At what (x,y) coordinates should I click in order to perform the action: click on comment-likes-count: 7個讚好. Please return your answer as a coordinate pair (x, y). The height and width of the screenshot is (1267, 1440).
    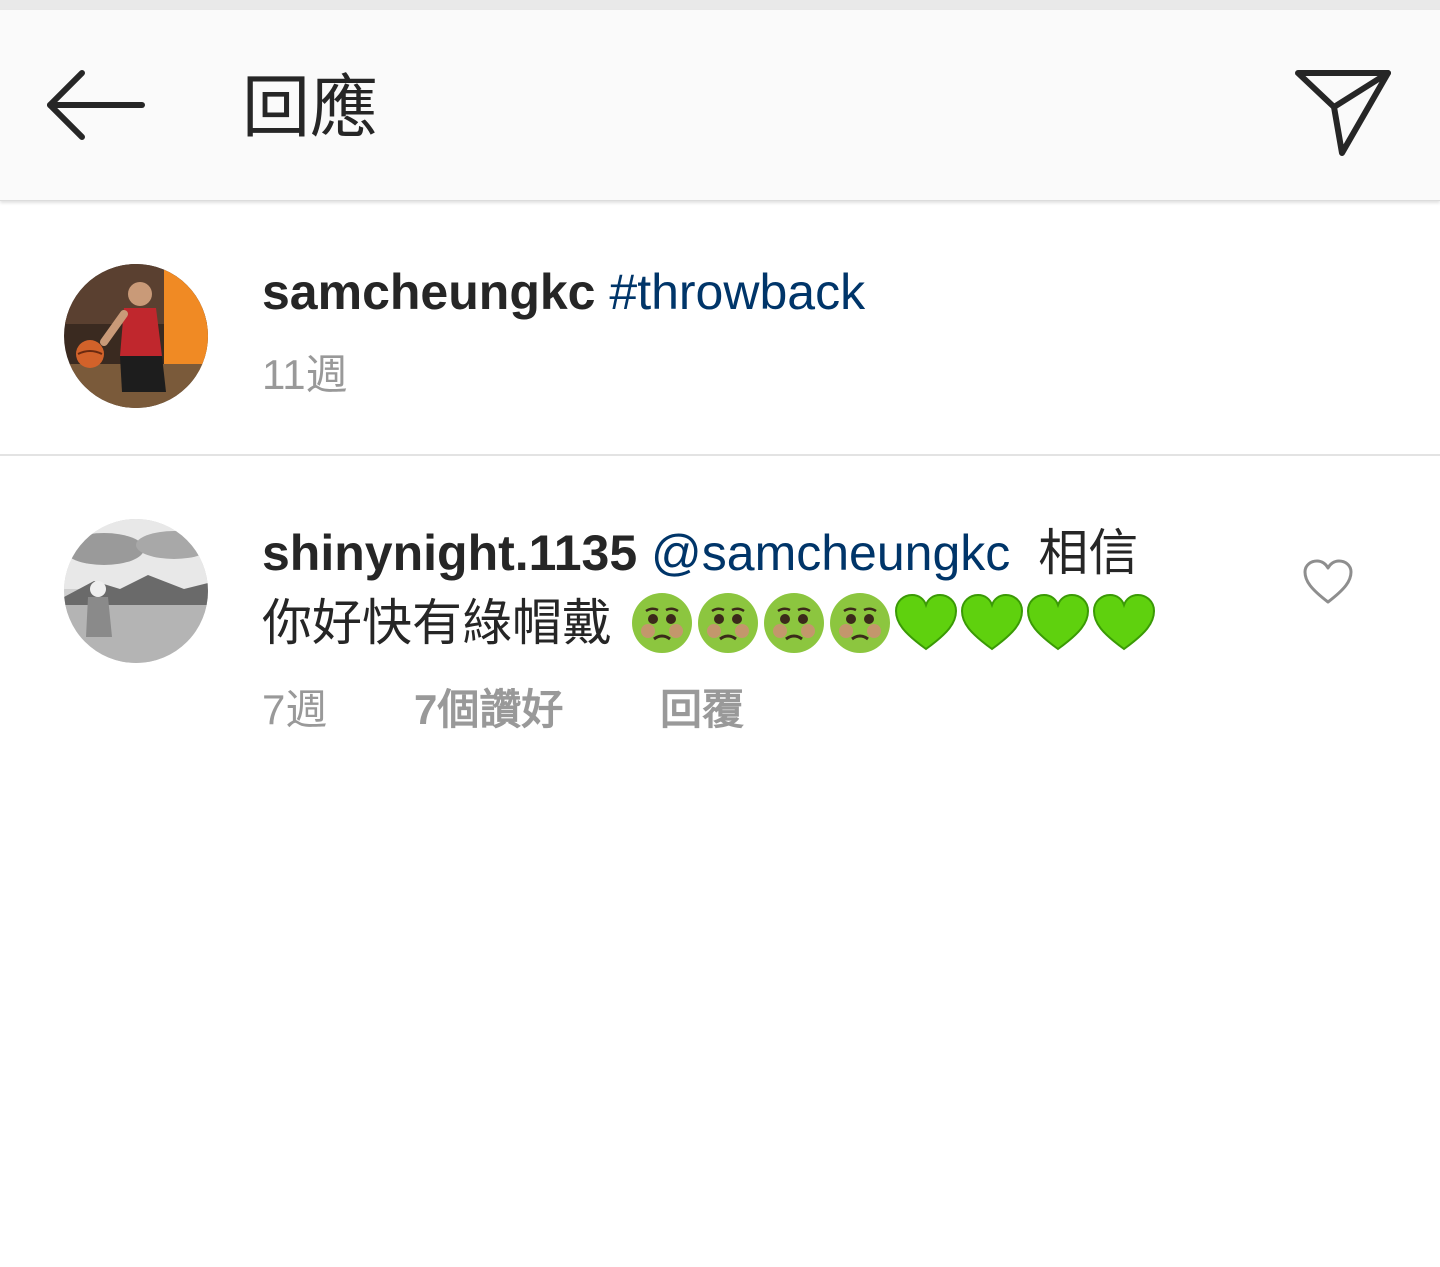
    Looking at the image, I should click on (488, 710).